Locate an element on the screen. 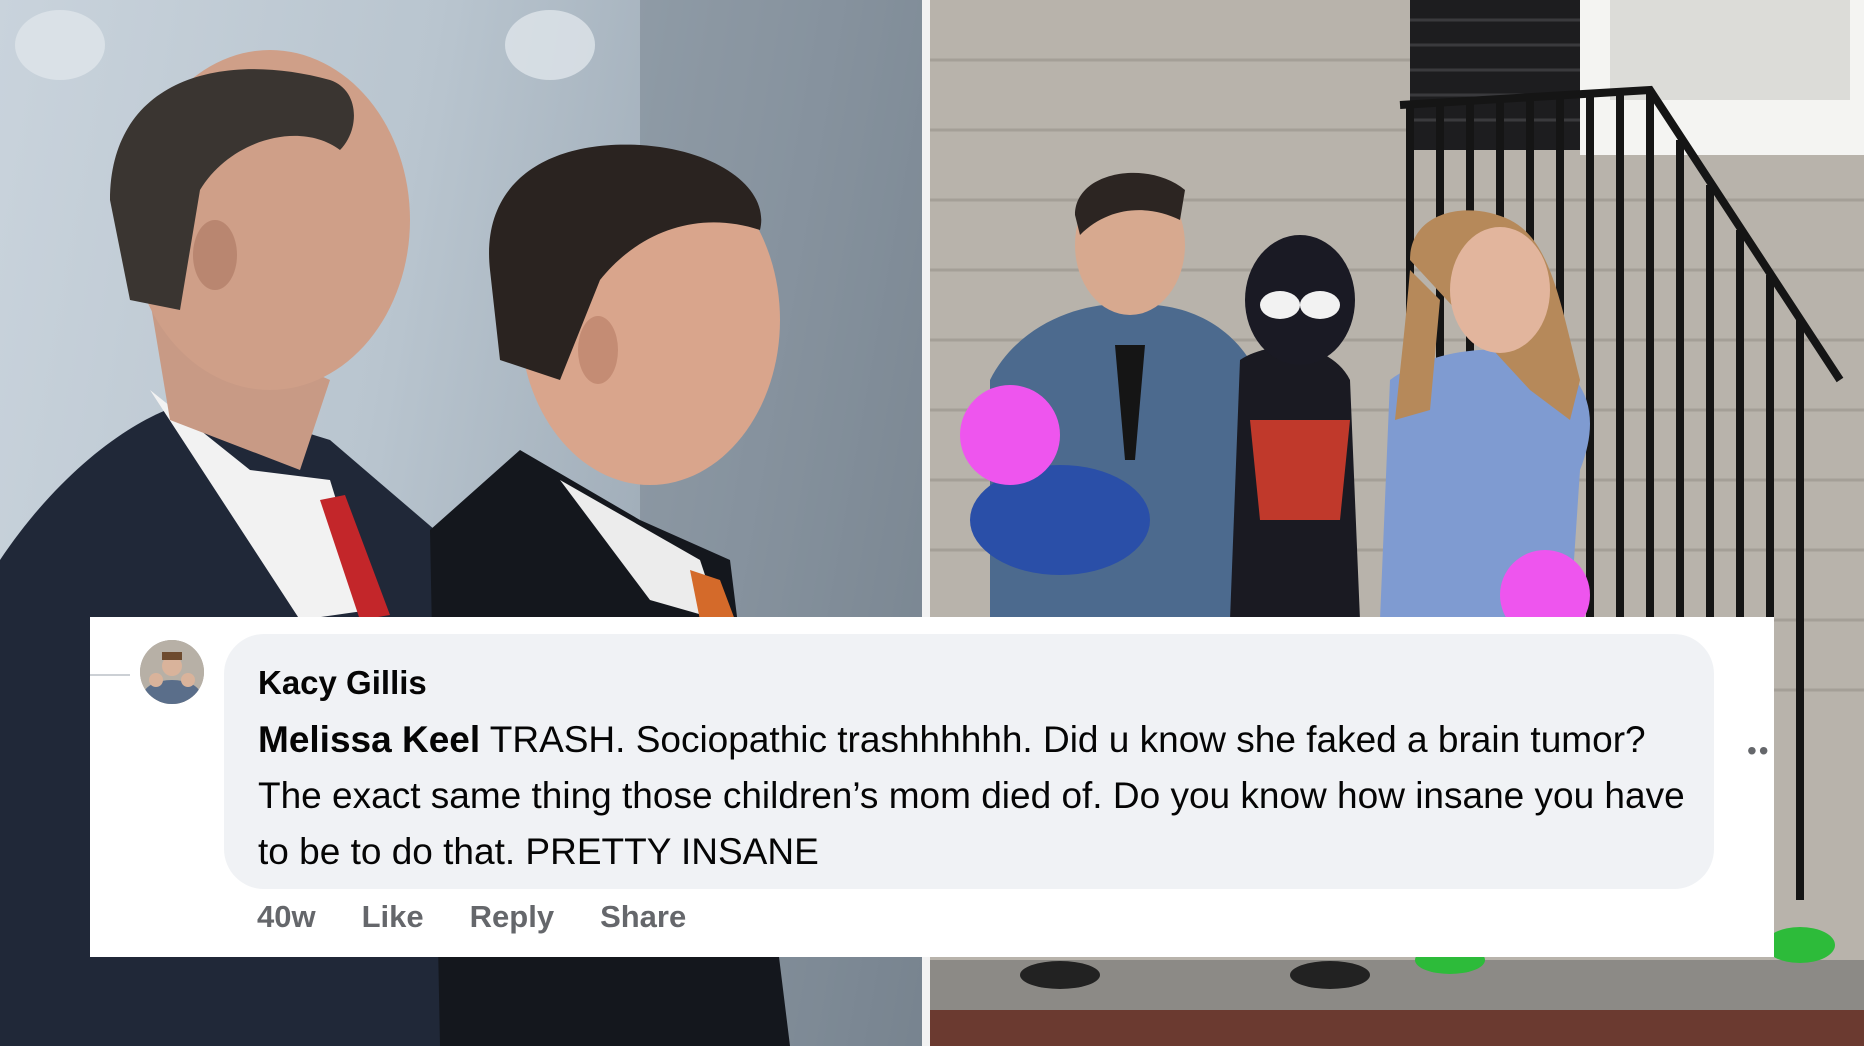 The image size is (1864, 1046). more-dots-icon: •• is located at coordinates (1759, 751).